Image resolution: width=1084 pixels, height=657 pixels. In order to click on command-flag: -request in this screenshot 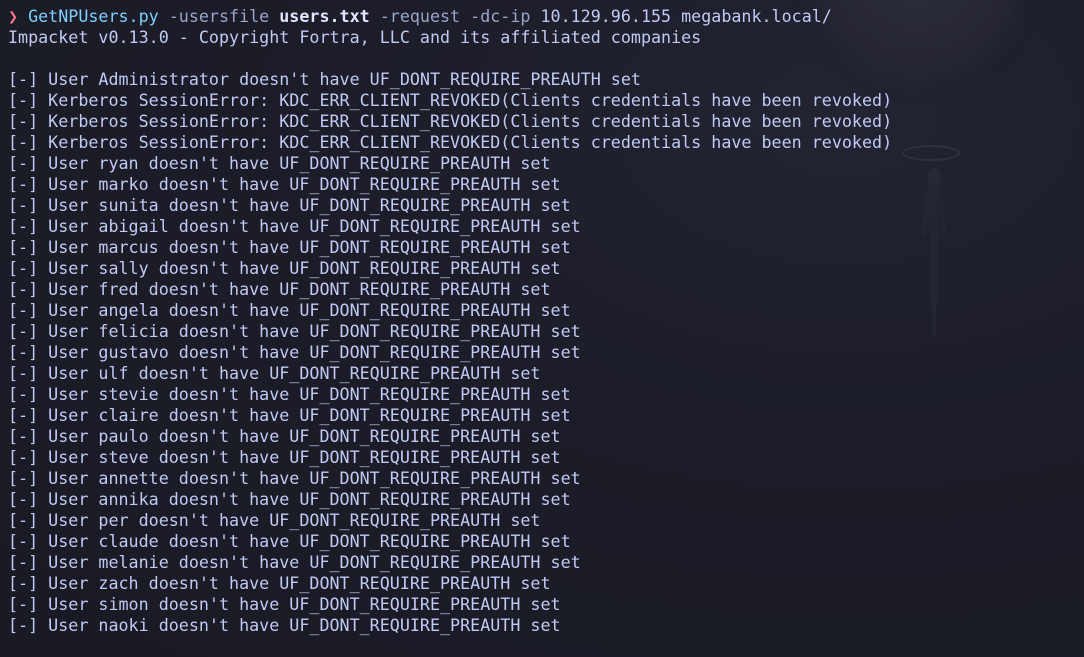, I will do `click(420, 16)`.